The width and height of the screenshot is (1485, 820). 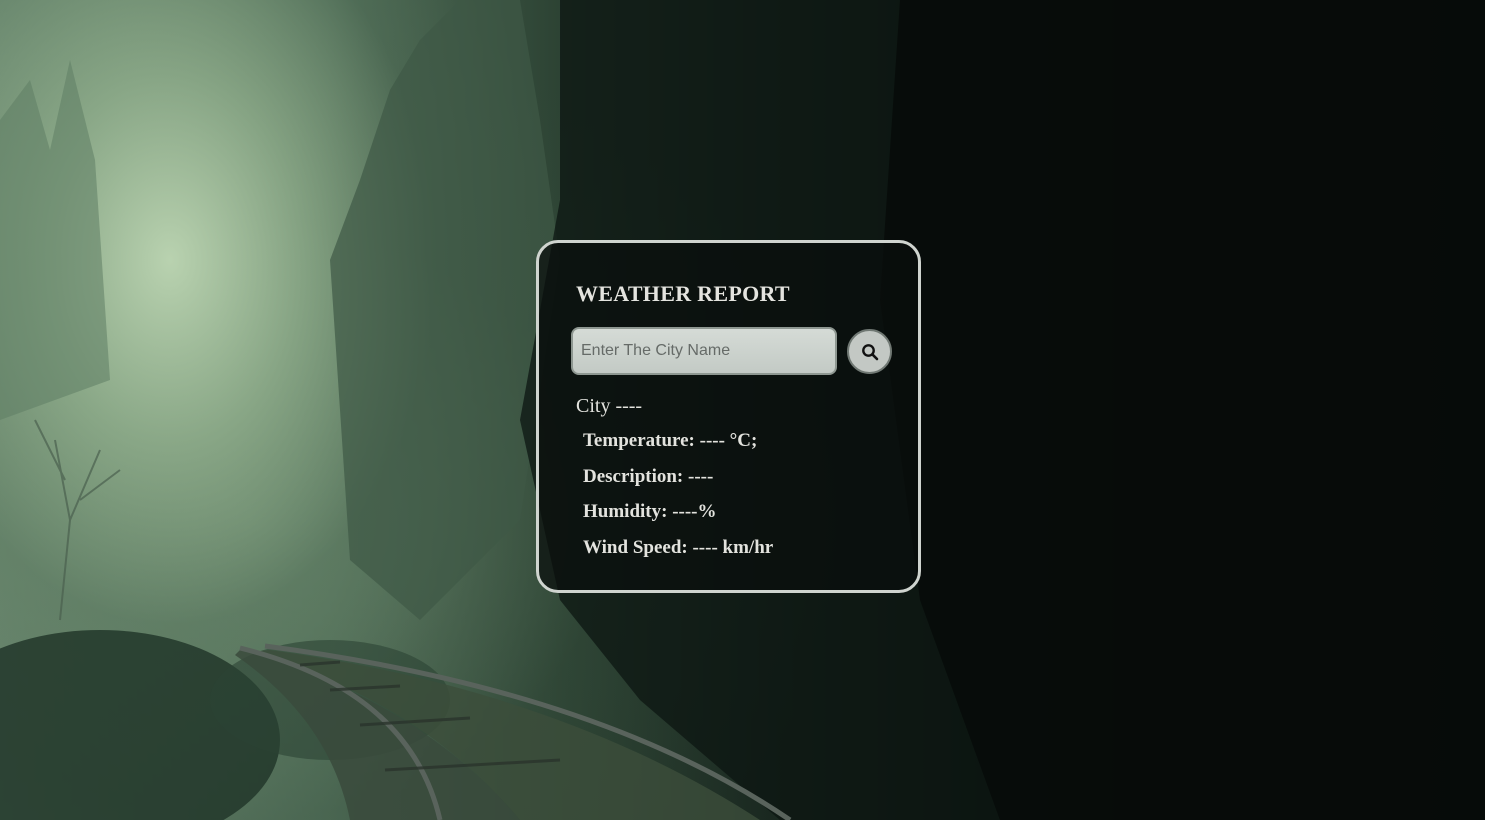 What do you see at coordinates (609, 406) in the screenshot?
I see `city-name-text: City ----` at bounding box center [609, 406].